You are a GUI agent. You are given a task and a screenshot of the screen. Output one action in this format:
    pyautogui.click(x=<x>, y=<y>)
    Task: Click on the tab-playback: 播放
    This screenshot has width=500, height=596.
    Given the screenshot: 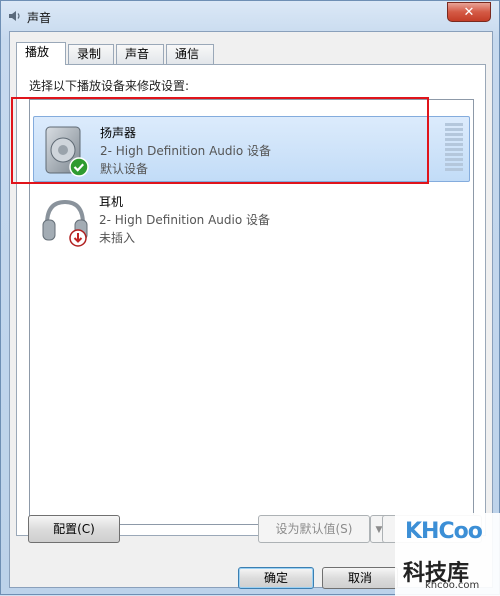 What is the action you would take?
    pyautogui.click(x=41, y=53)
    